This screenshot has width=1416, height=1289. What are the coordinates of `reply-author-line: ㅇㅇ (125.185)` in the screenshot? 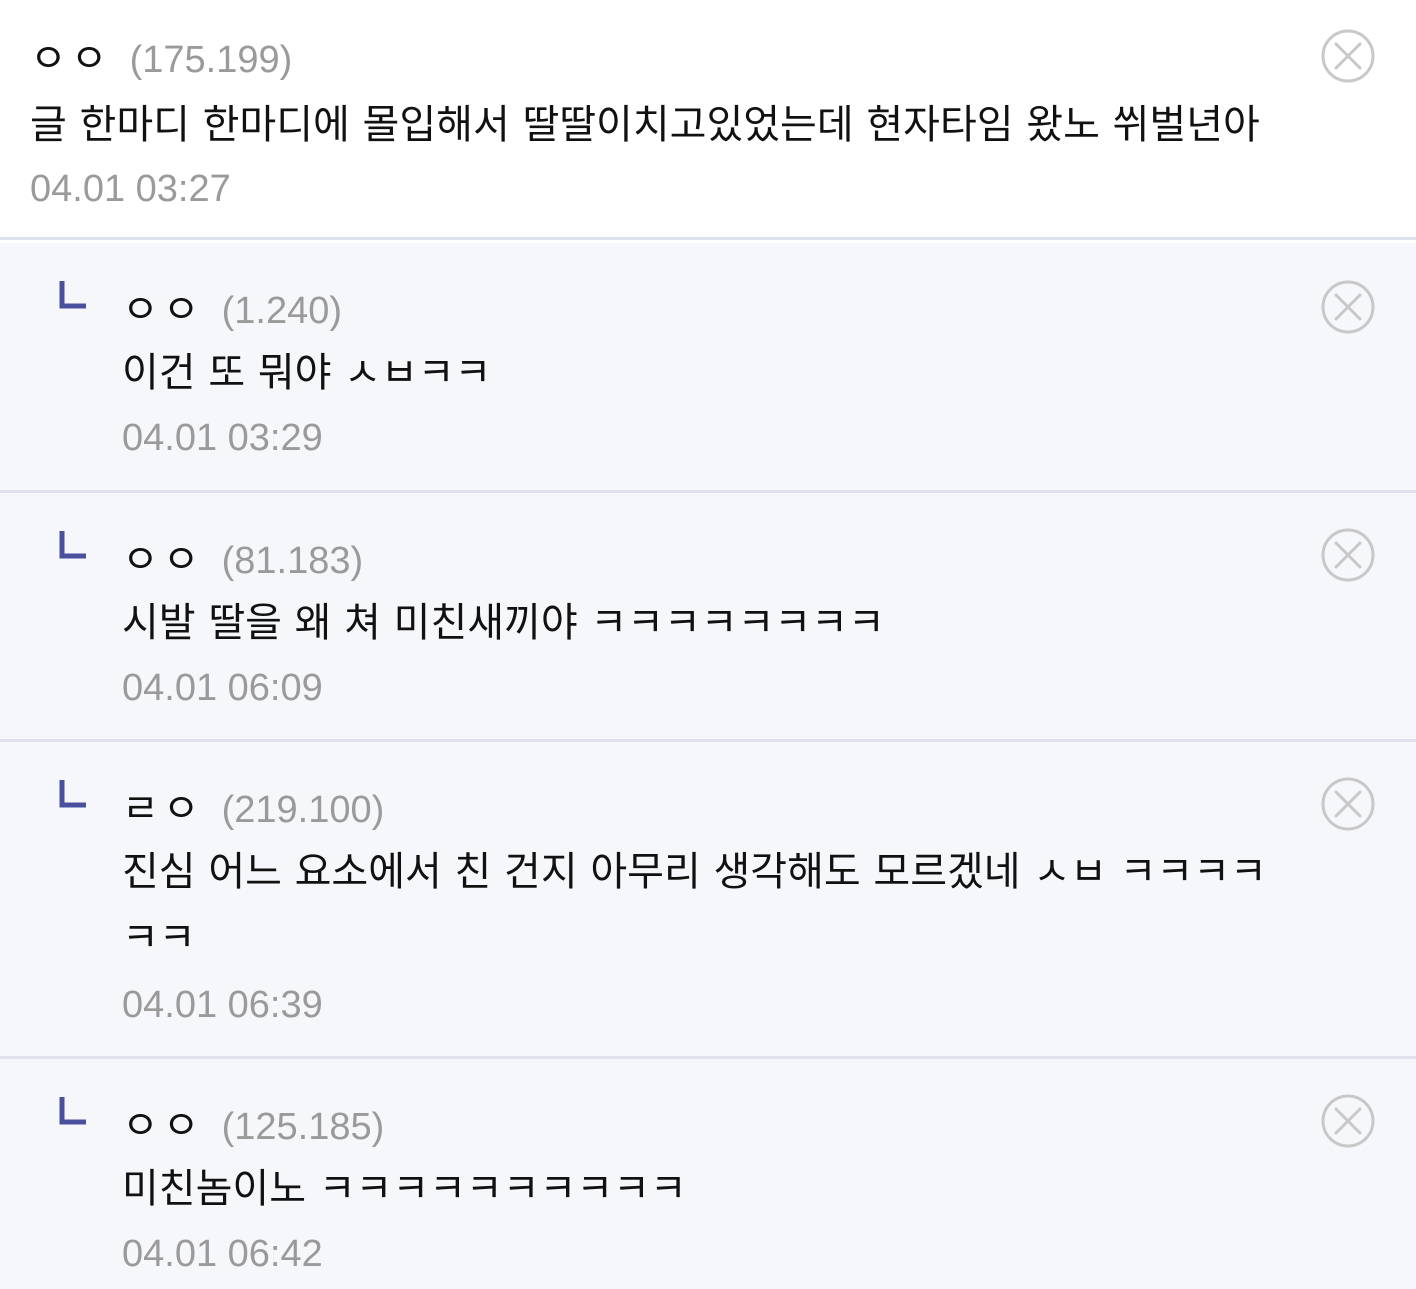 It's located at (253, 1122).